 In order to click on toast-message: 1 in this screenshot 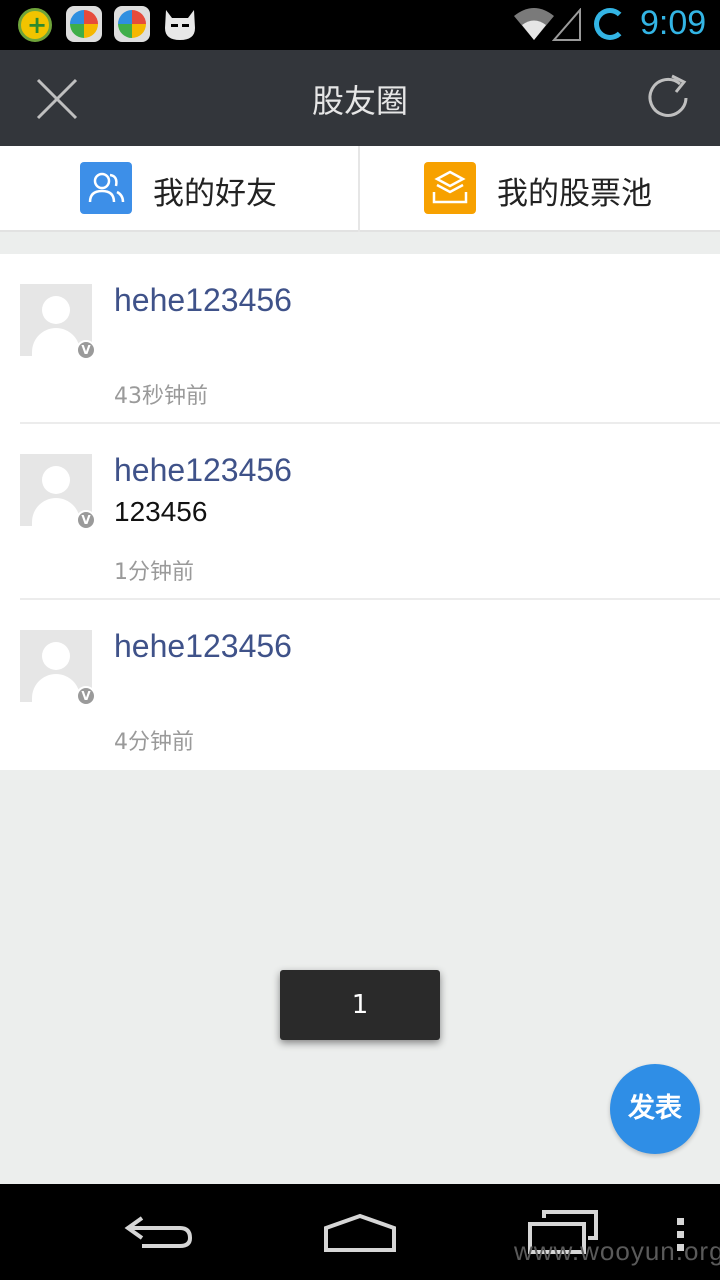, I will do `click(360, 1005)`.